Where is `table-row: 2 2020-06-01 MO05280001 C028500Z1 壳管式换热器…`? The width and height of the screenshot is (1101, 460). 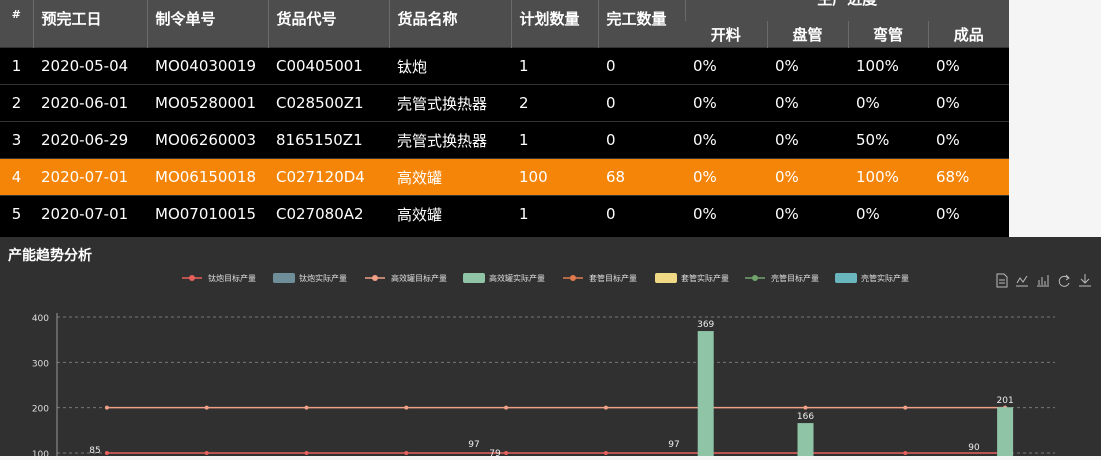 table-row: 2 2020-06-01 MO05280001 C028500Z1 壳管式换热器… is located at coordinates (504, 103).